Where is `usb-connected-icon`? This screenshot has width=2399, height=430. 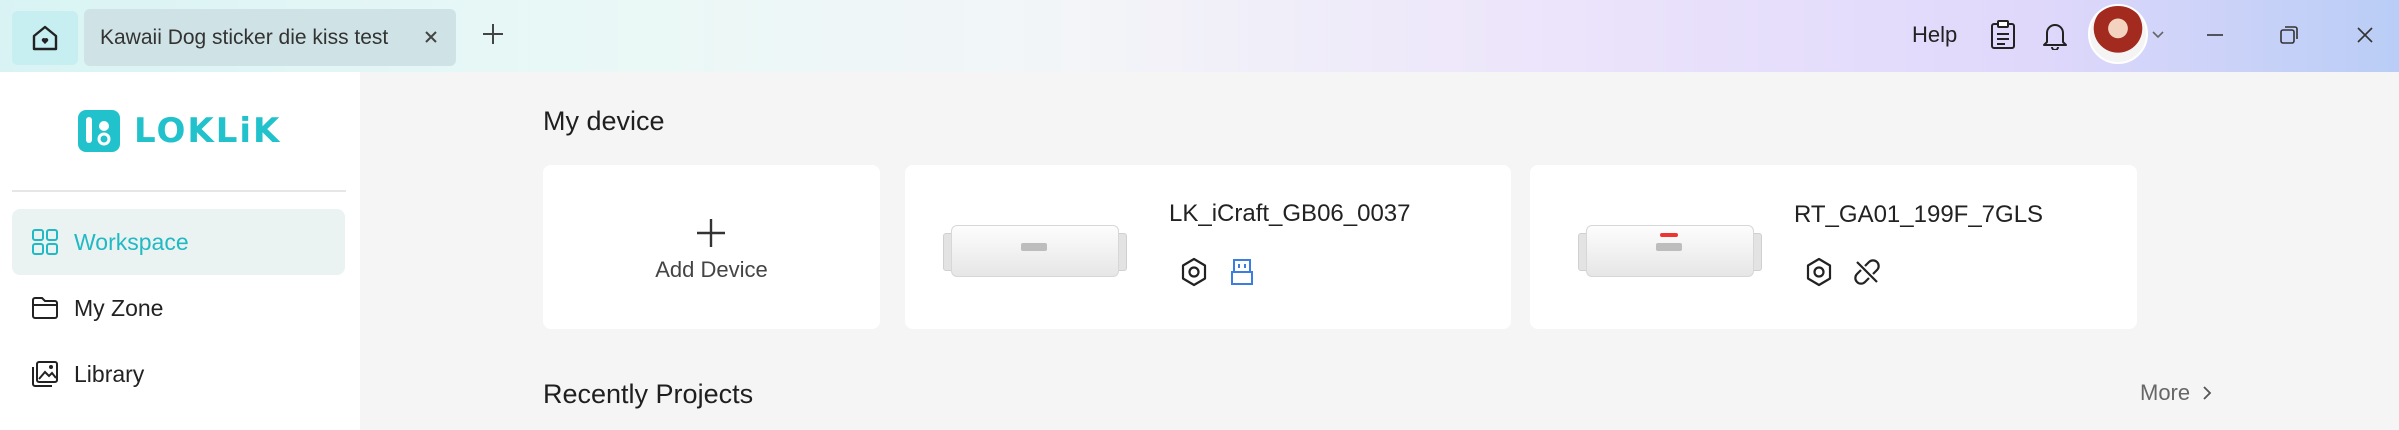 usb-connected-icon is located at coordinates (1242, 272).